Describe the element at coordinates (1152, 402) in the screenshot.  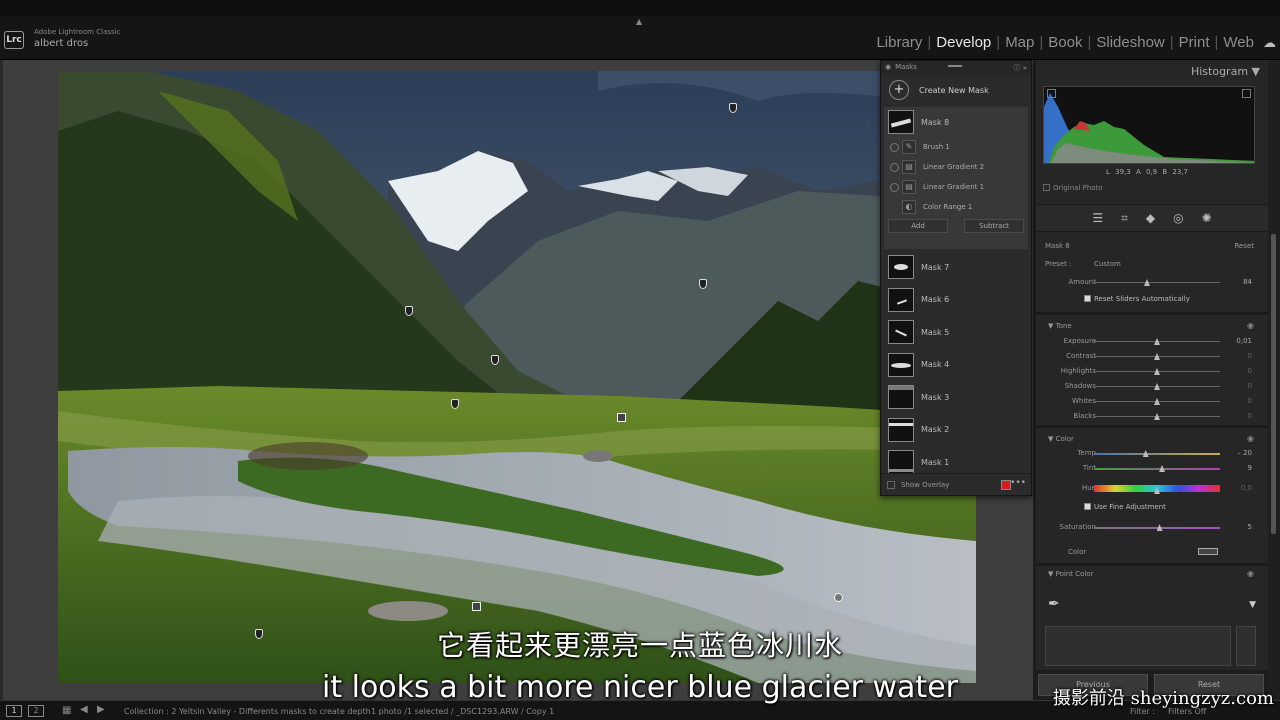
I see `tone-slider-whites: Whites 0` at that location.